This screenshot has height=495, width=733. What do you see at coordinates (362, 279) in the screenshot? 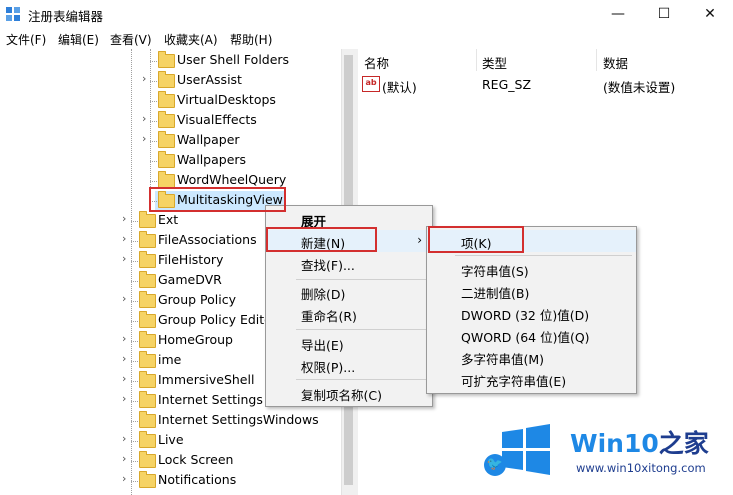
I see `menu-separator` at bounding box center [362, 279].